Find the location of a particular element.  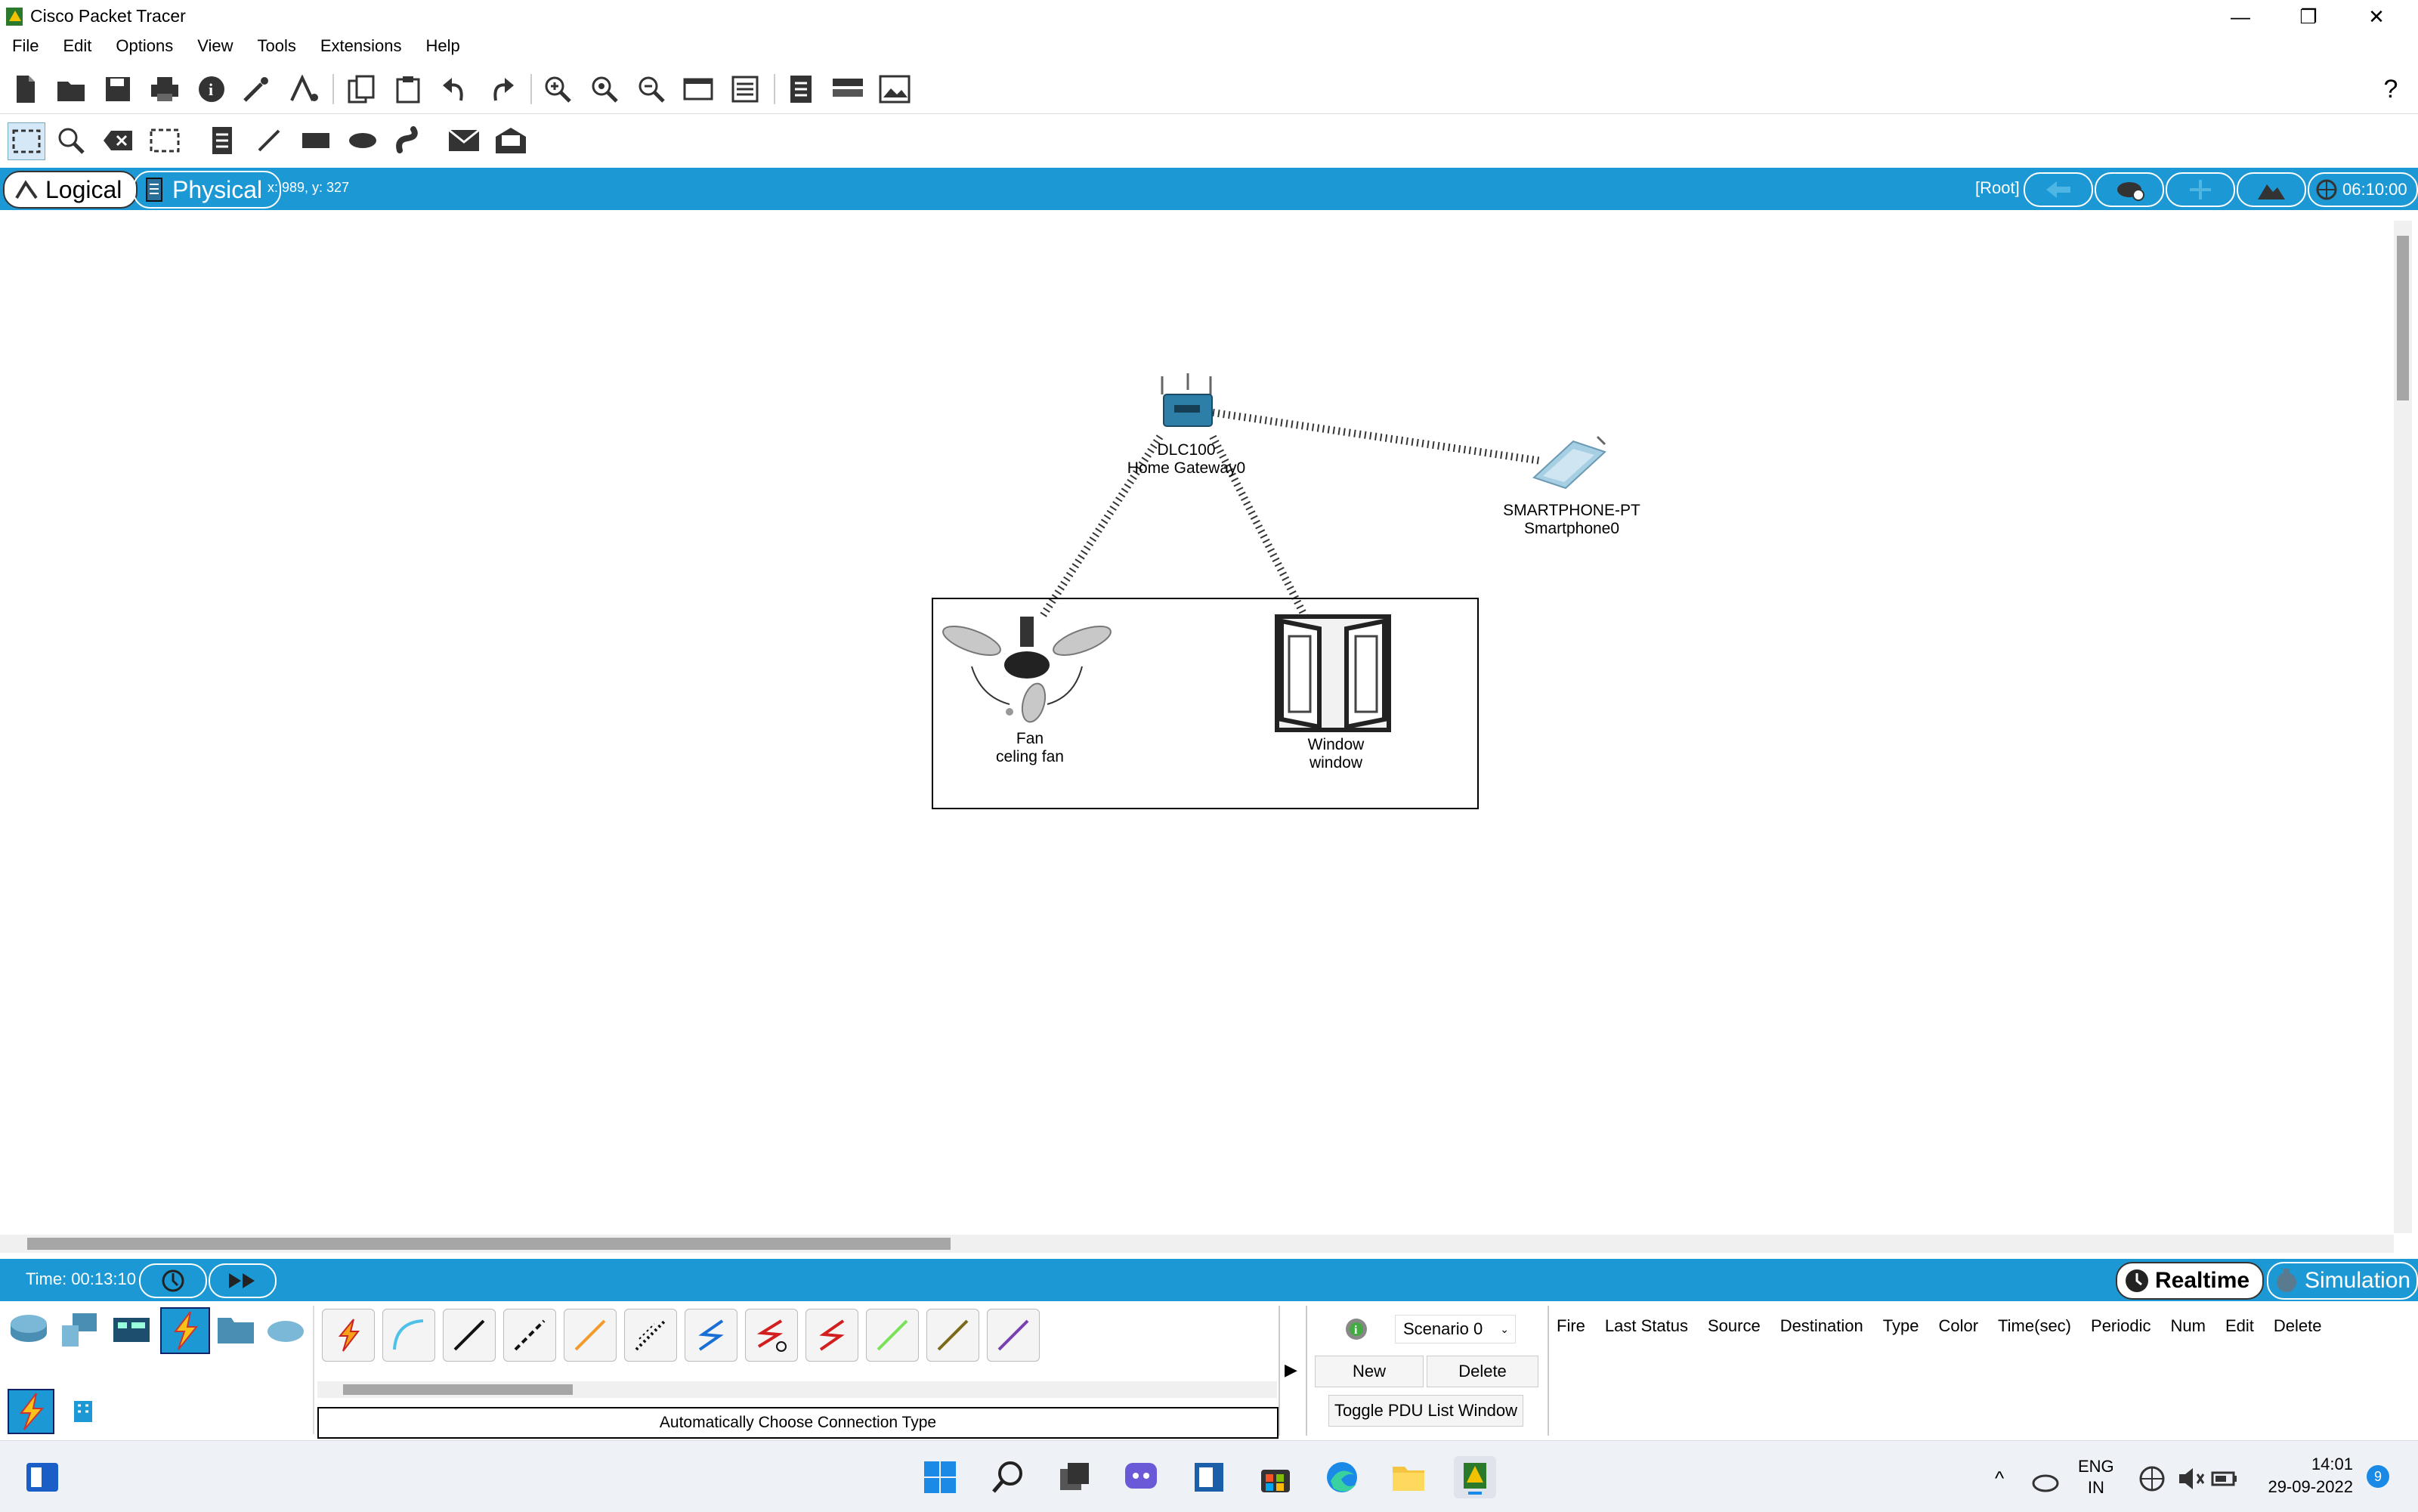

minimize-button: — is located at coordinates (2240, 16).